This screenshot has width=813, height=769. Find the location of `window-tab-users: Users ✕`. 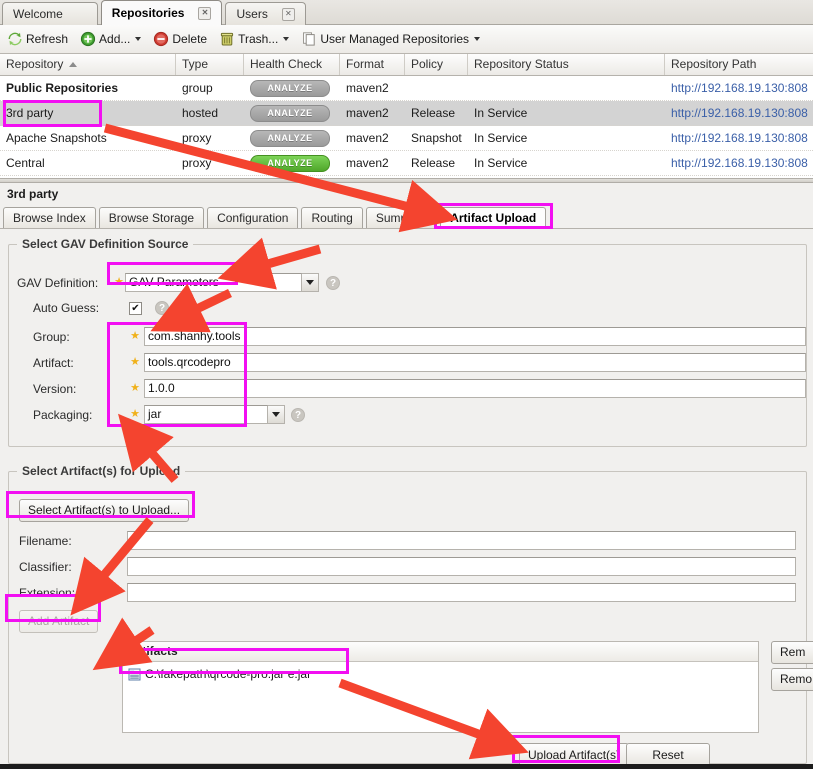

window-tab-users: Users ✕ is located at coordinates (265, 13).